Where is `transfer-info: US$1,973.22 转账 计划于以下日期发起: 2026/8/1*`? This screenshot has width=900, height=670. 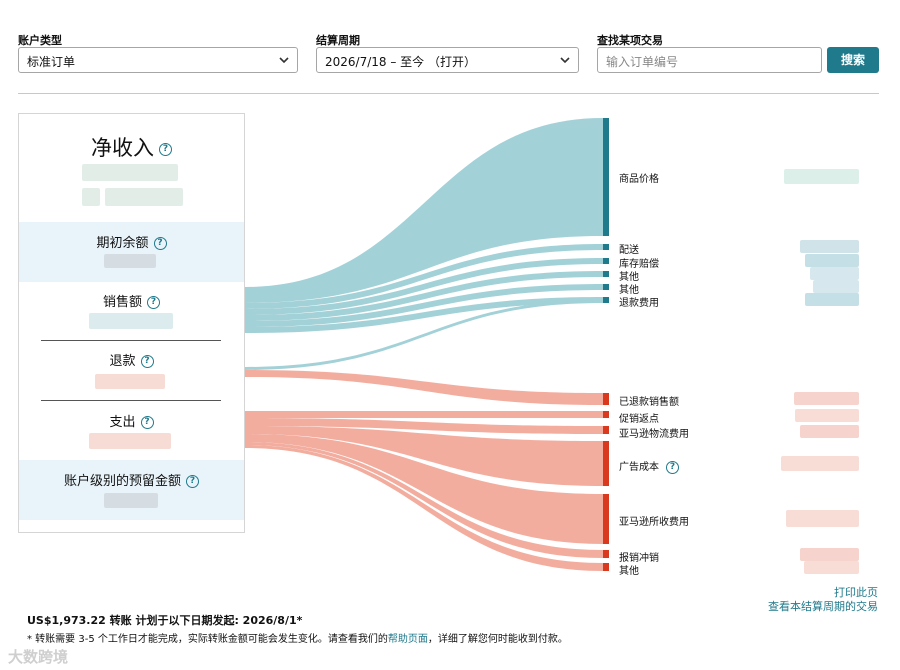 transfer-info: US$1,973.22 转账 计划于以下日期发起: 2026/8/1* is located at coordinates (165, 620).